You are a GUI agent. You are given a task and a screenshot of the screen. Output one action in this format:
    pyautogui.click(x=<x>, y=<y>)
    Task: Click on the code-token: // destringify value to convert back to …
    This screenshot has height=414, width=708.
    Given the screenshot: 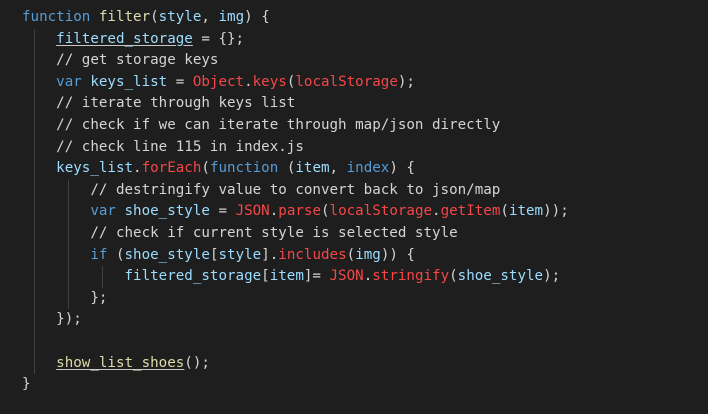 What is the action you would take?
    pyautogui.click(x=295, y=189)
    